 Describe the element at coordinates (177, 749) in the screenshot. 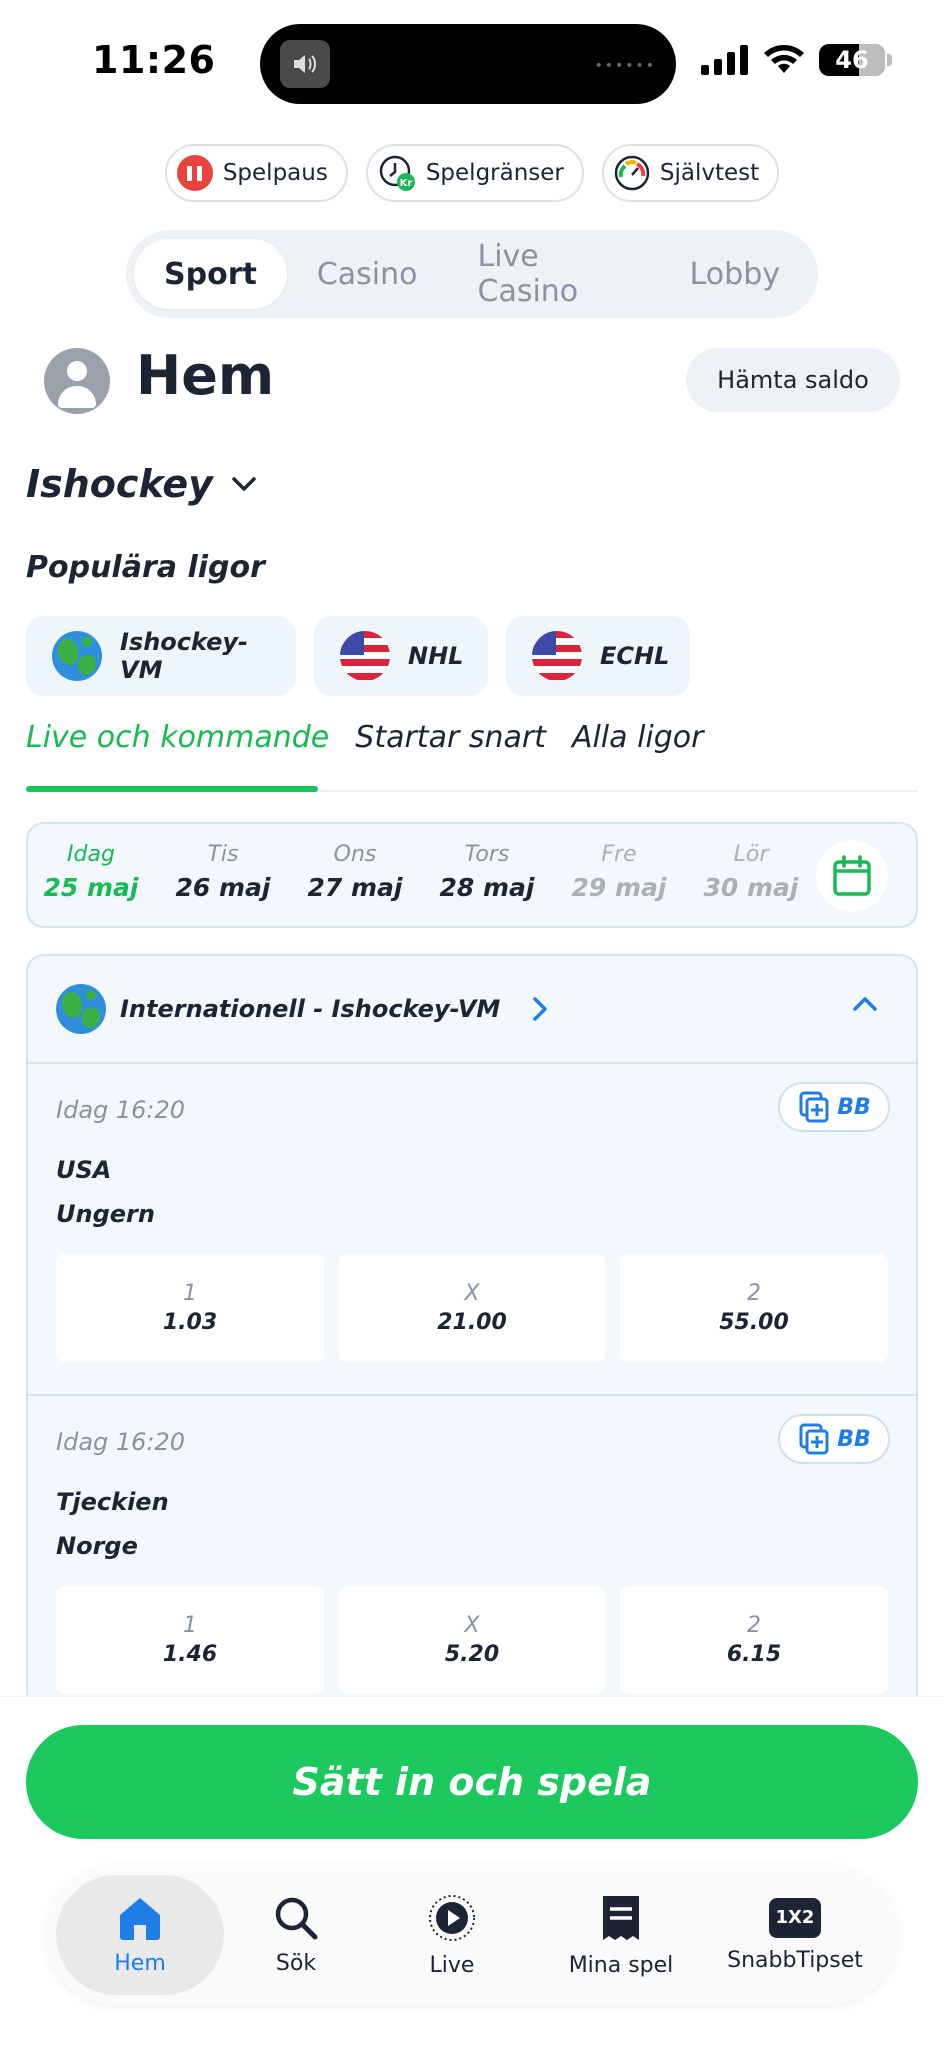

I see `tab-live-och-kommande: Live och kommande` at that location.